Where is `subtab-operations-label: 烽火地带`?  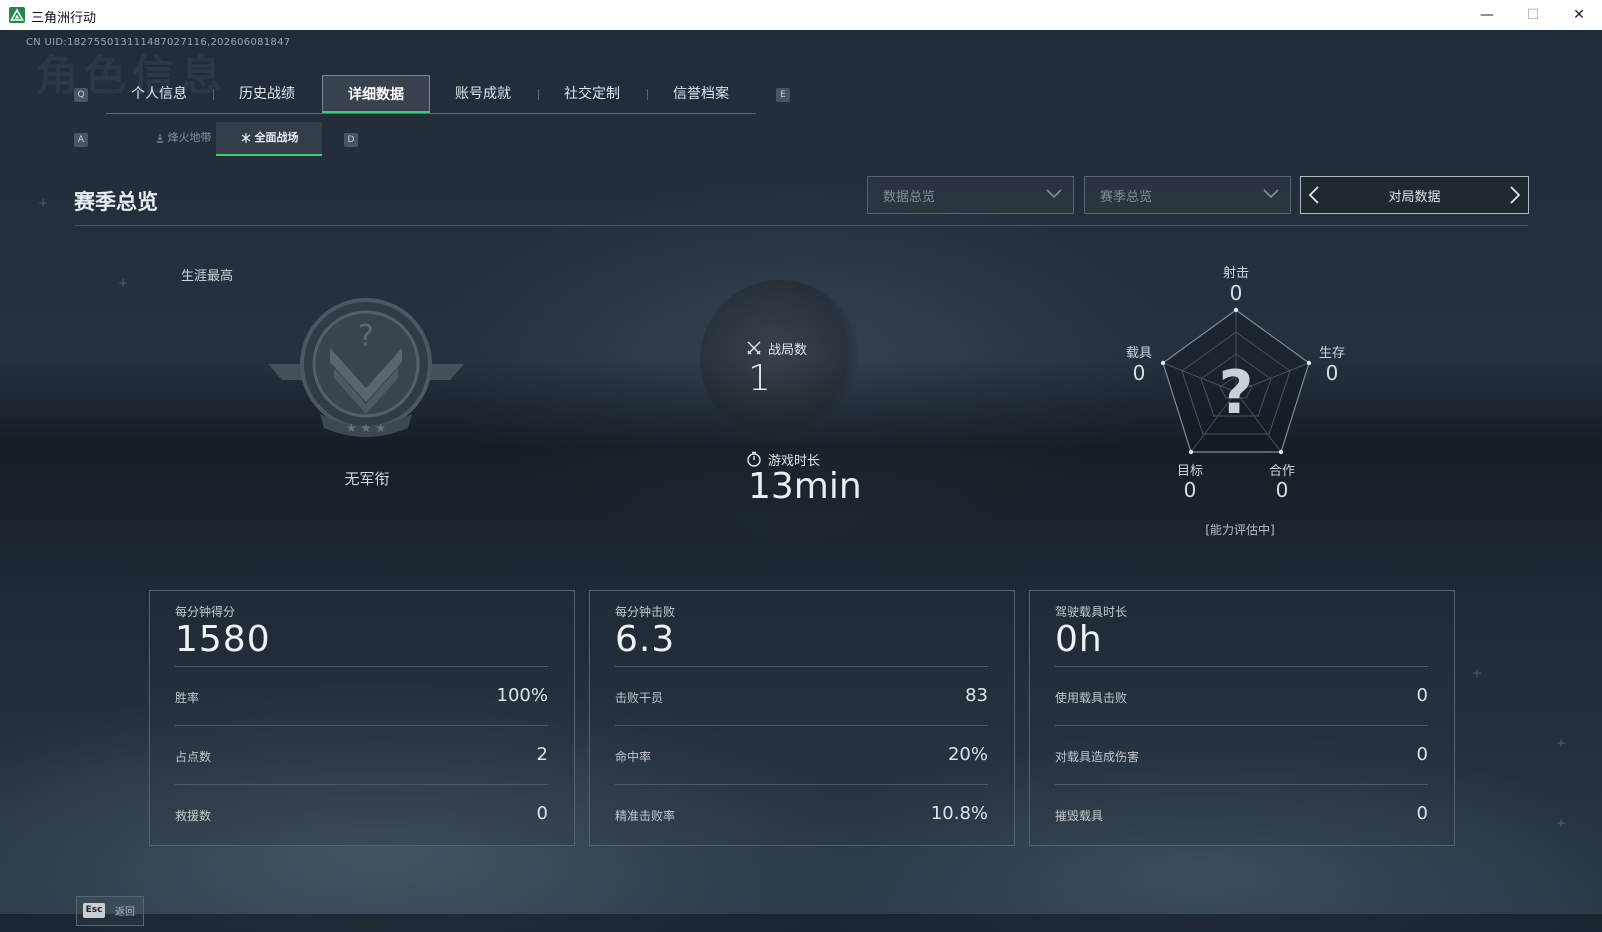
subtab-operations-label: 烽火地带 is located at coordinates (189, 137).